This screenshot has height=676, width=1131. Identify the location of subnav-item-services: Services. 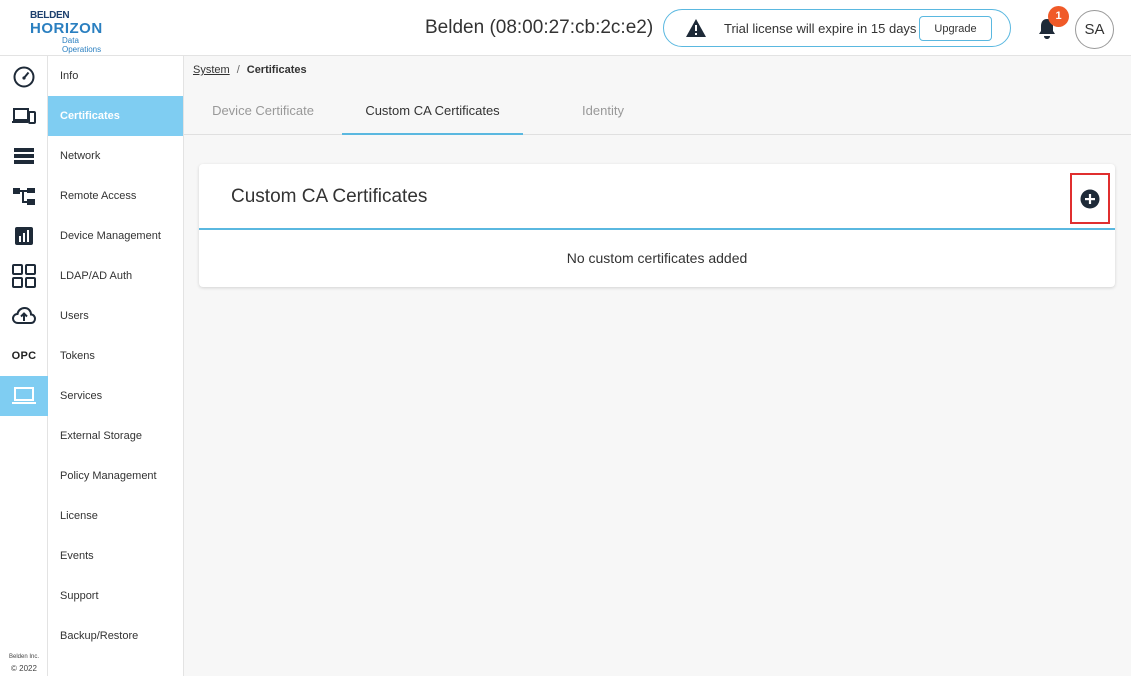
(115, 396).